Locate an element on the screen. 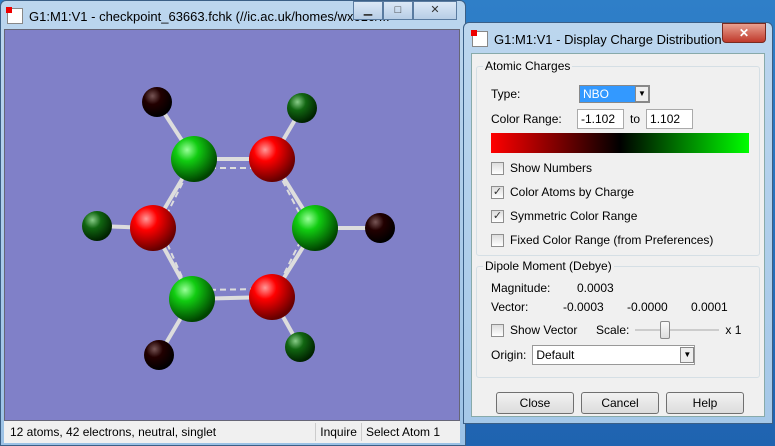  color-range-label: Color Range: is located at coordinates (526, 119).